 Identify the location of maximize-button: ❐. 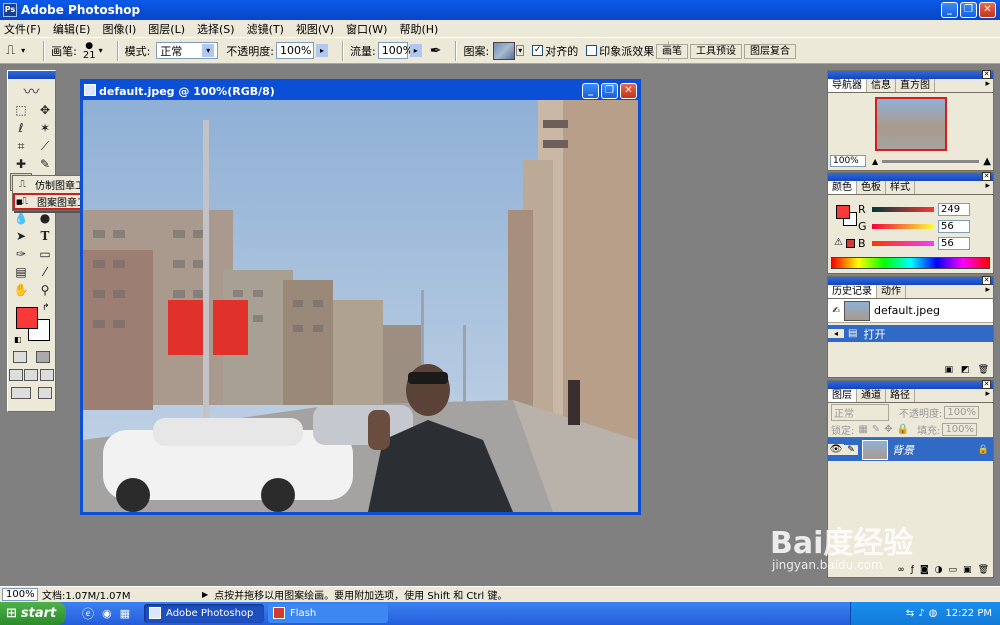
(968, 10).